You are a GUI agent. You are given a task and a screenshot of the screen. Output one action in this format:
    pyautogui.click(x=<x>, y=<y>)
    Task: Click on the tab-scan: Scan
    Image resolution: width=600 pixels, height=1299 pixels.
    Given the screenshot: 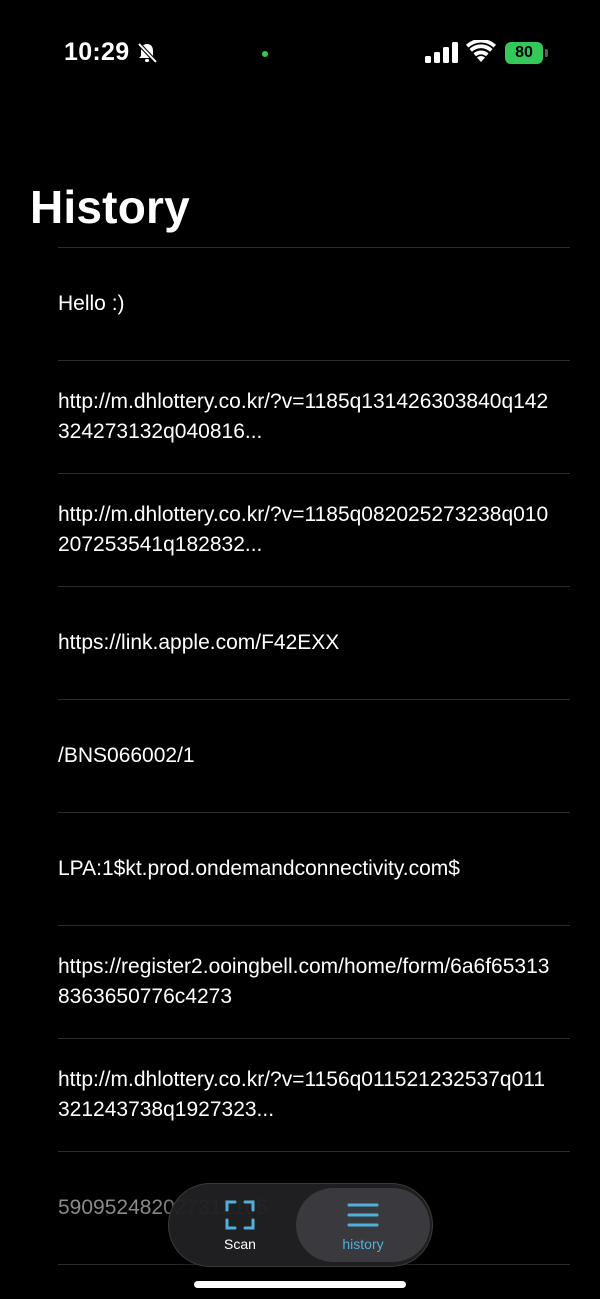 What is the action you would take?
    pyautogui.click(x=240, y=1225)
    